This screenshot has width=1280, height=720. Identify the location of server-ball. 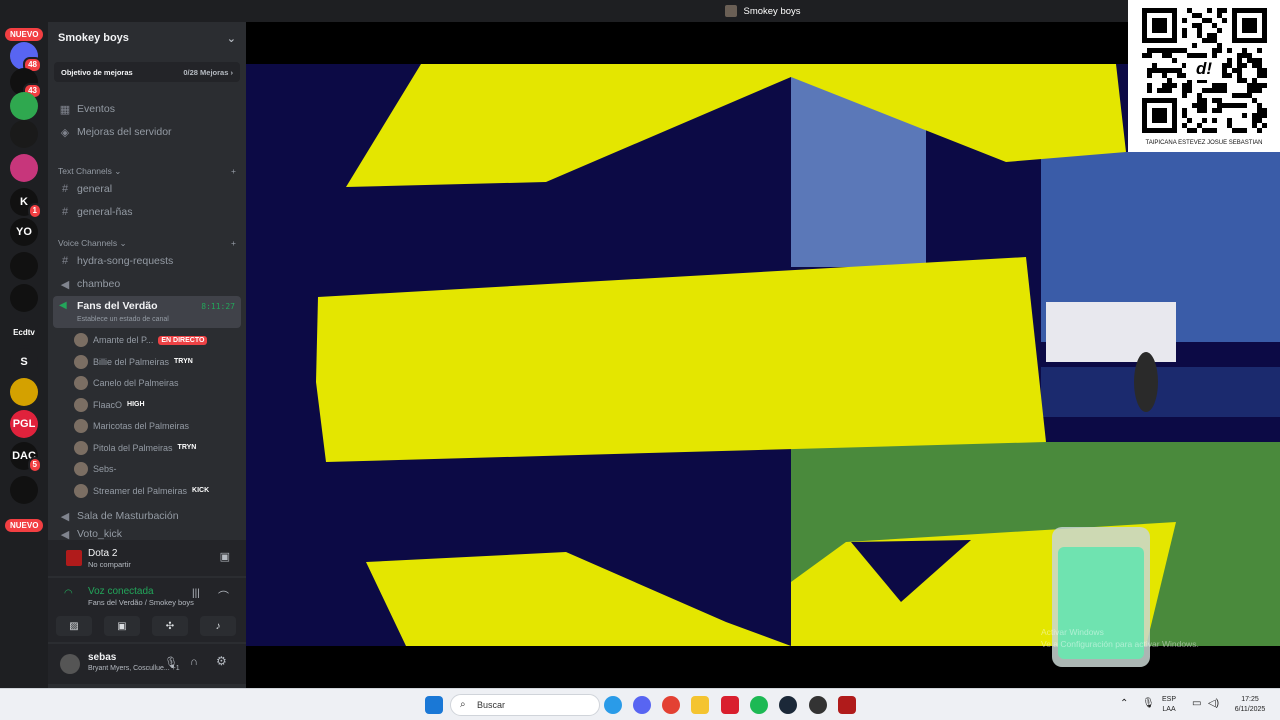
(24, 298).